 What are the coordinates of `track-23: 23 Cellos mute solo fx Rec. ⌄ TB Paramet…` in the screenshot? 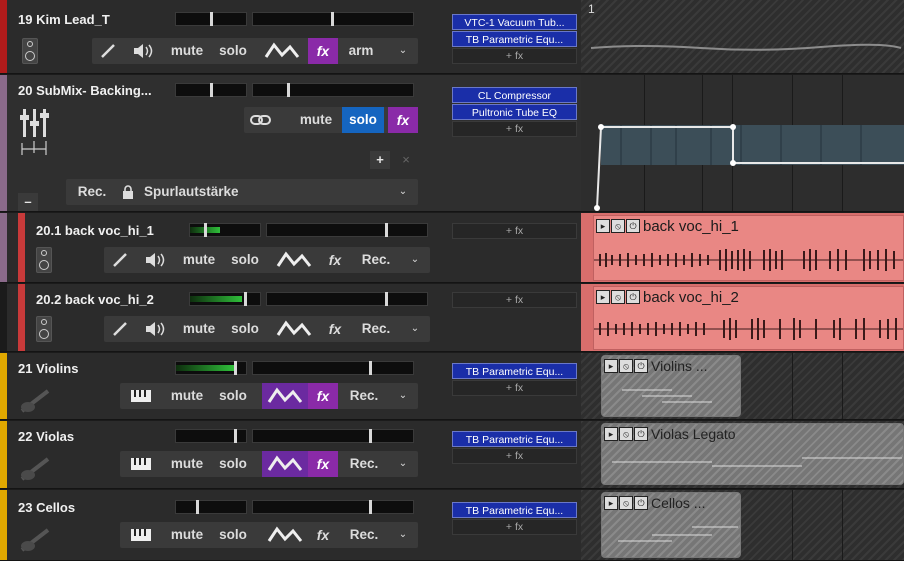 It's located at (452, 525).